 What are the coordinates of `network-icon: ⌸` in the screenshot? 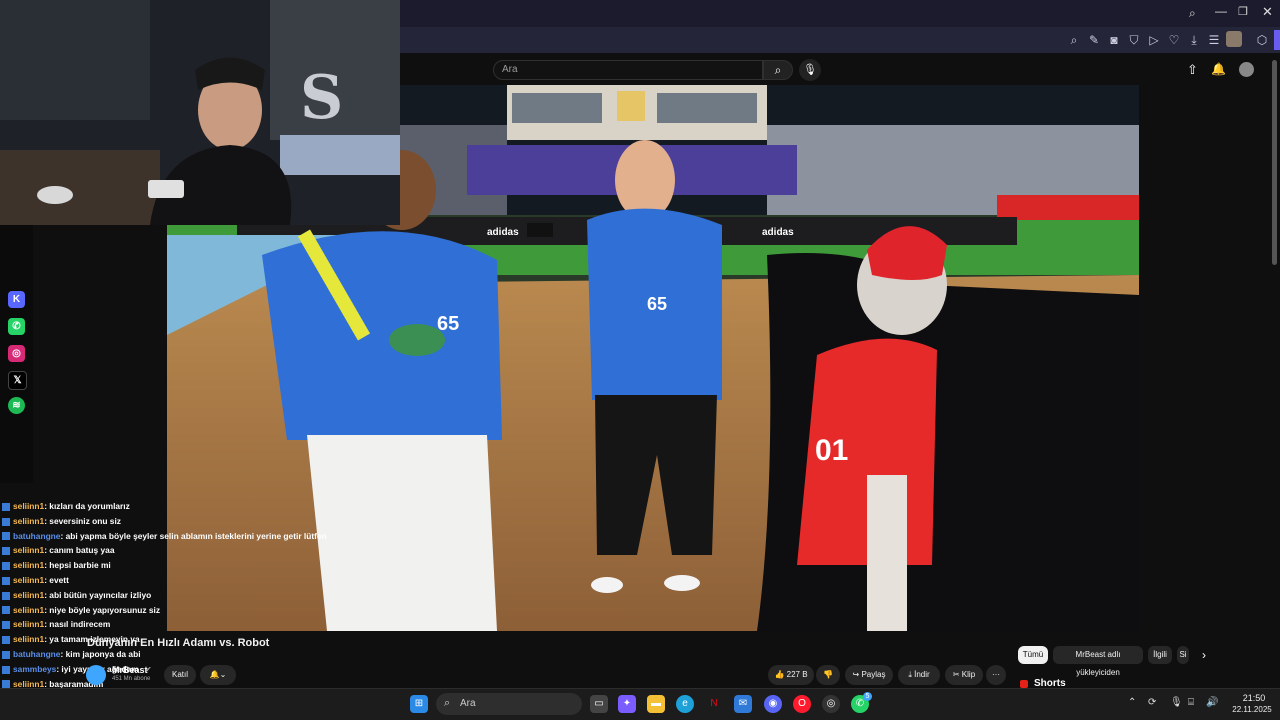 It's located at (1191, 702).